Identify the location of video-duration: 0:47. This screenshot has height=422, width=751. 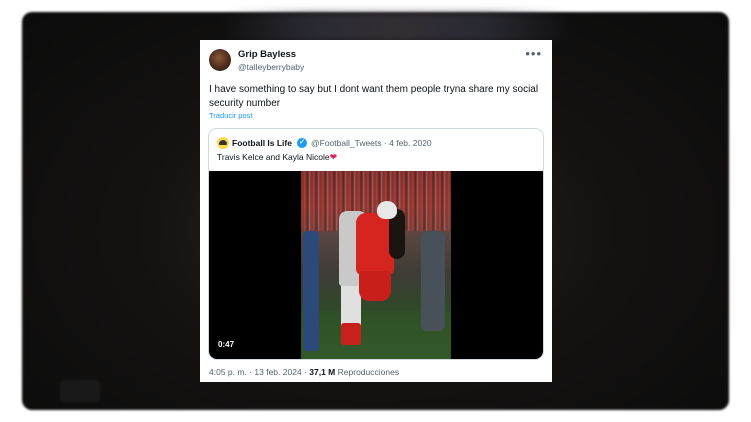
(226, 344).